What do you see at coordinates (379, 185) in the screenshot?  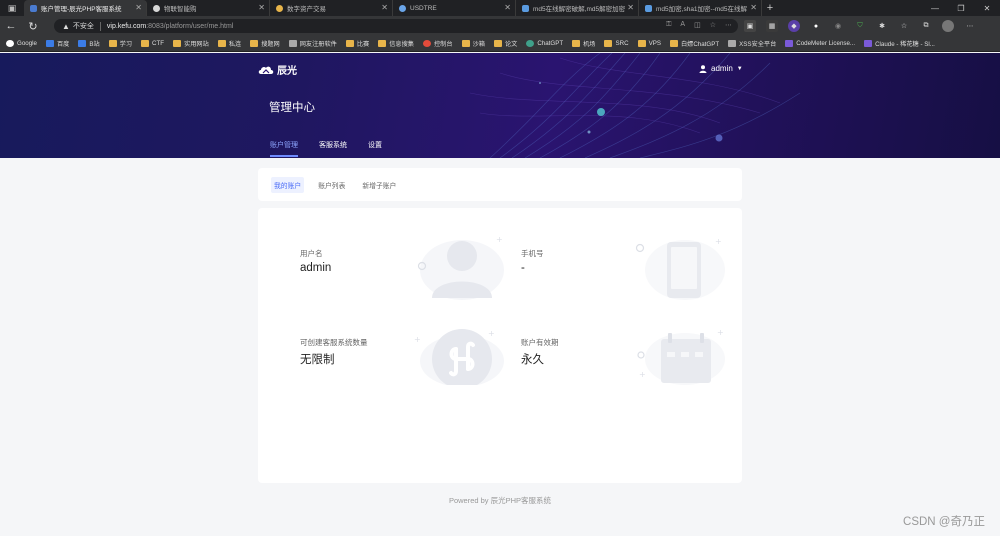 I see `subtab-add-sub-account: 新增子账户` at bounding box center [379, 185].